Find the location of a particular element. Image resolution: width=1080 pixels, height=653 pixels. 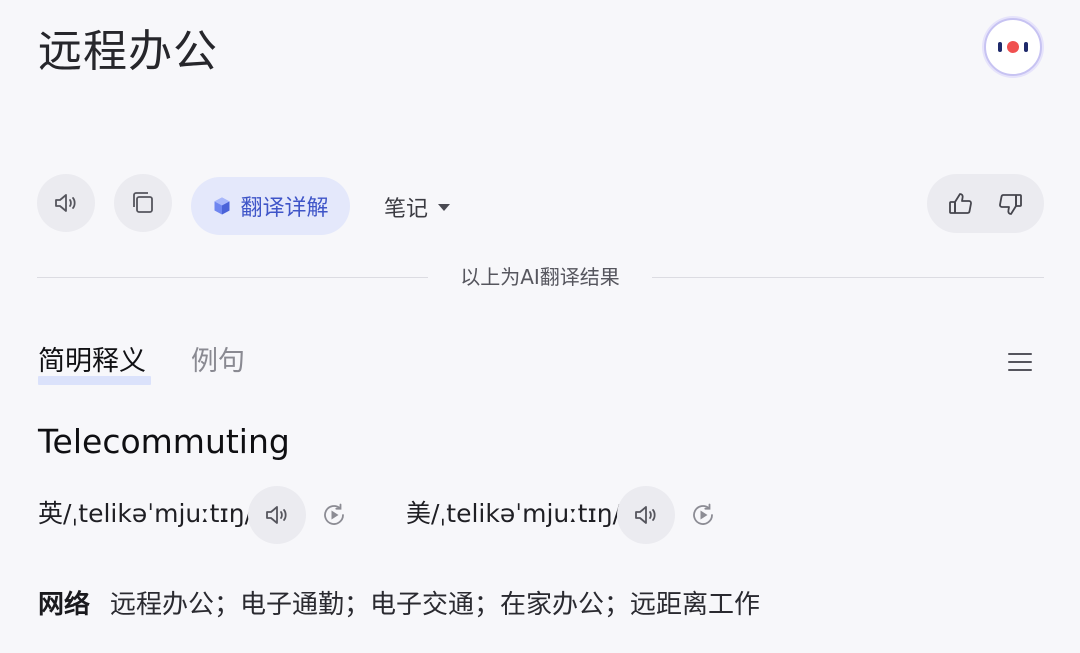

notes-dropdown: 笔记 is located at coordinates (417, 207).